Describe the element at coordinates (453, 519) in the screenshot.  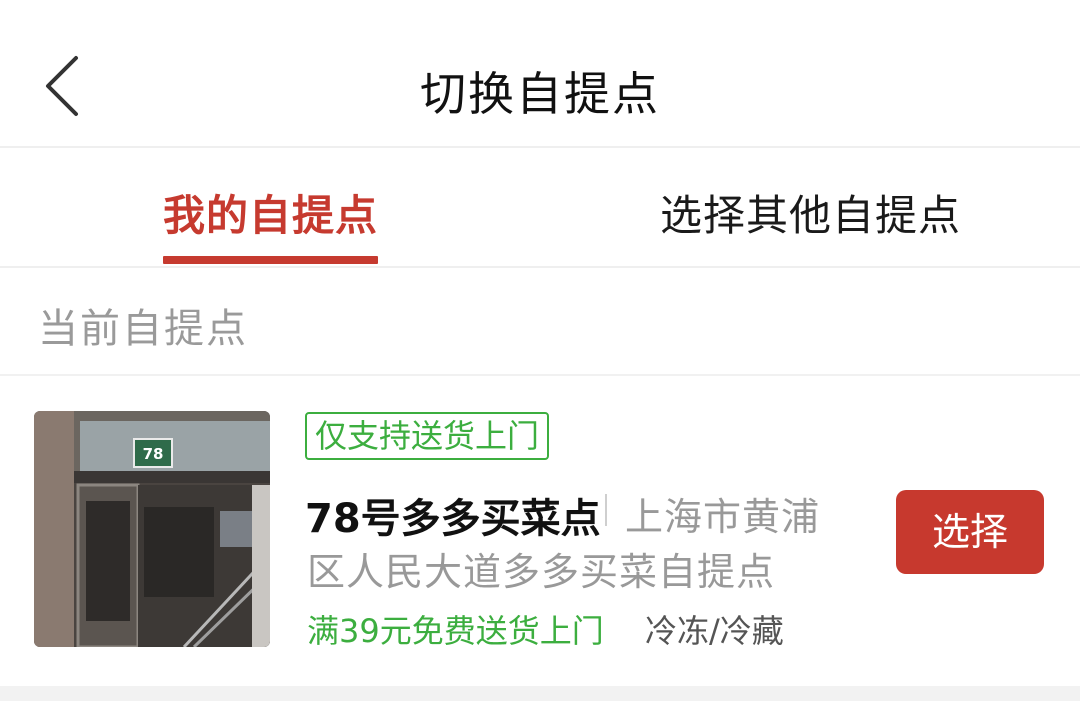
I see `pickup-point-name: 78号多多买菜点` at that location.